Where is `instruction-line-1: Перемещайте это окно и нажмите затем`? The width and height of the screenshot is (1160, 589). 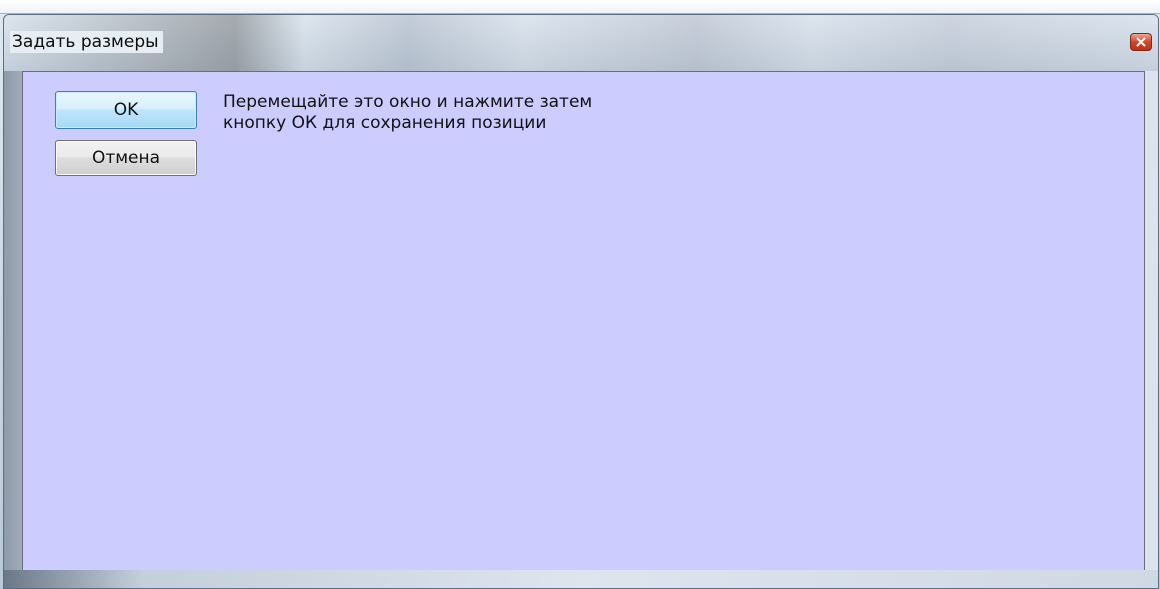
instruction-line-1: Перемещайте это окно и нажмите затем is located at coordinates (408, 102).